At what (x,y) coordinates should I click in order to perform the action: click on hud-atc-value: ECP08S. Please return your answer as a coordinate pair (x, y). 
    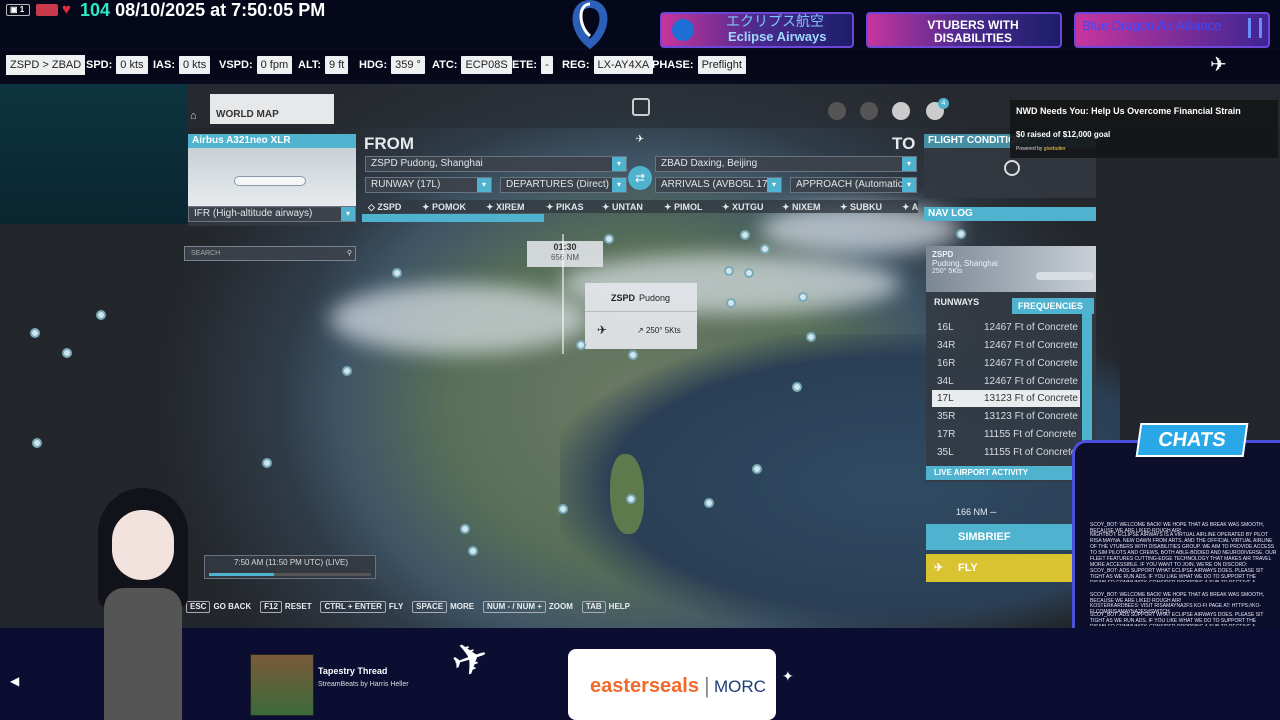
    Looking at the image, I should click on (486, 65).